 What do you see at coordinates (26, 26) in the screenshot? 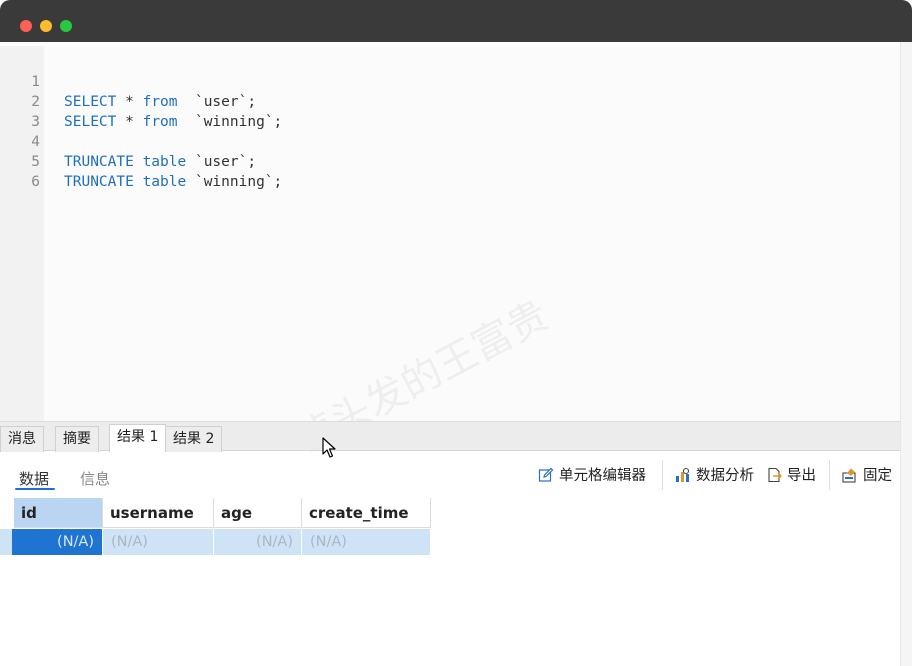
I see `close-window-button` at bounding box center [26, 26].